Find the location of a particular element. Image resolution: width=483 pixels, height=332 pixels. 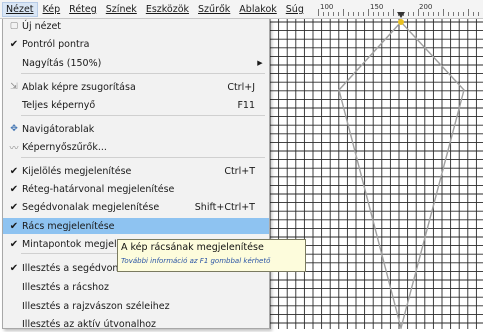

menu-layer: Réteg is located at coordinates (83, 9).